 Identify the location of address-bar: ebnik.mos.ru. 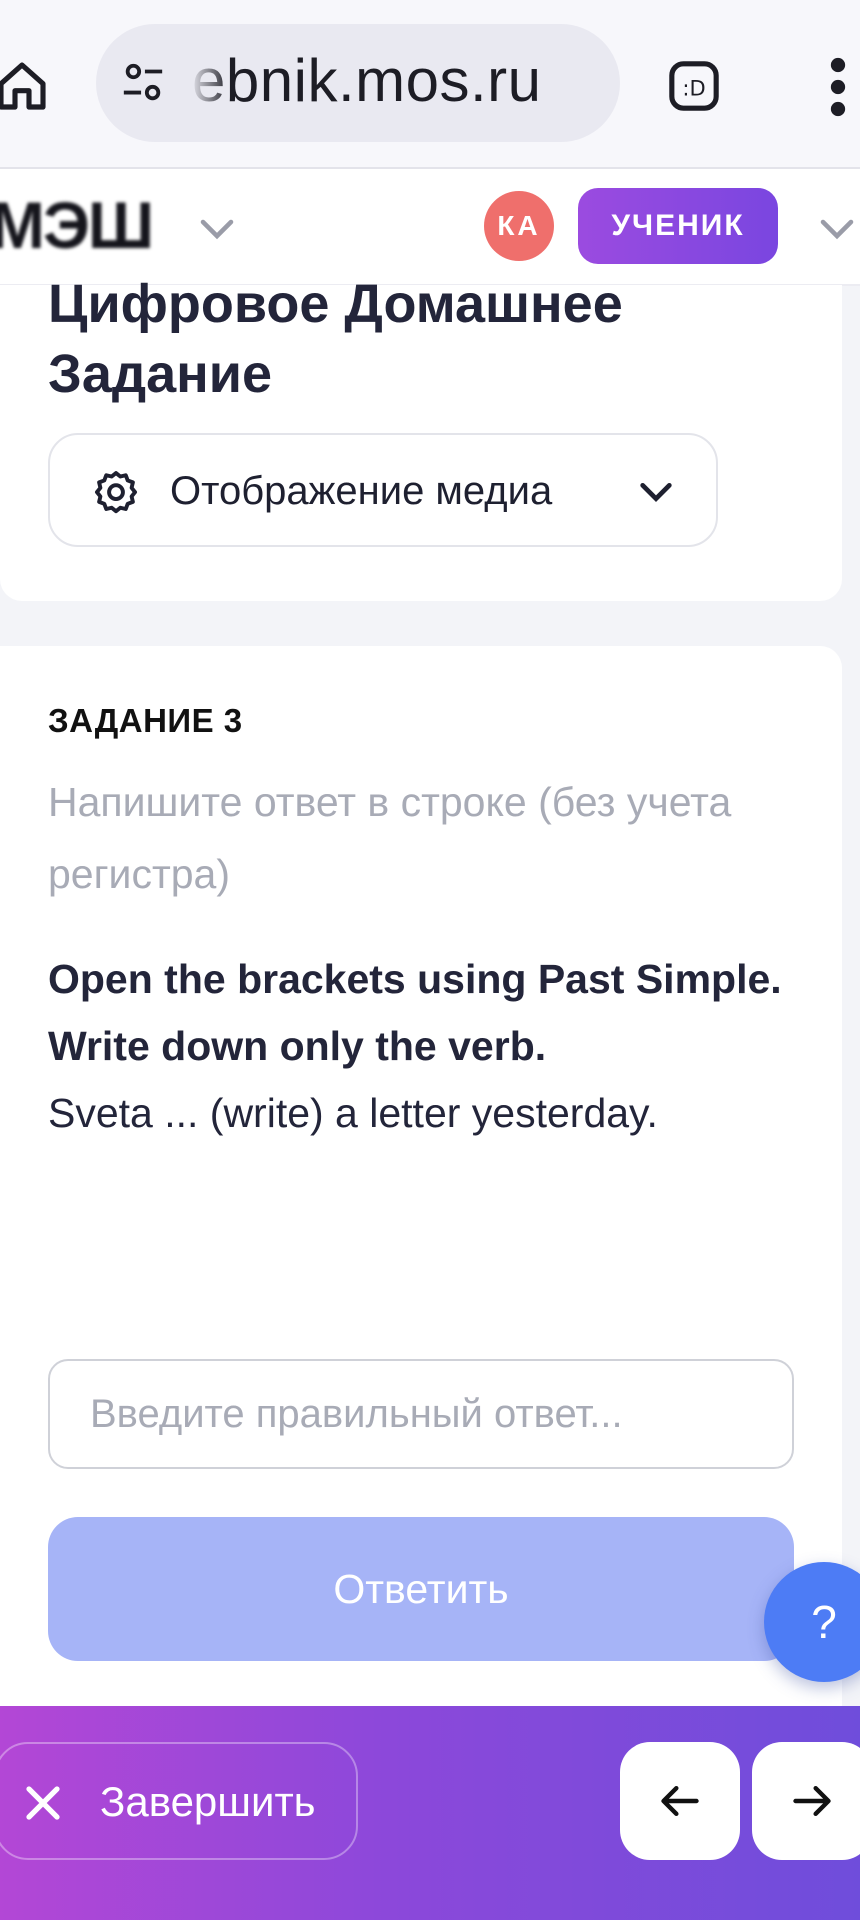
(358, 83).